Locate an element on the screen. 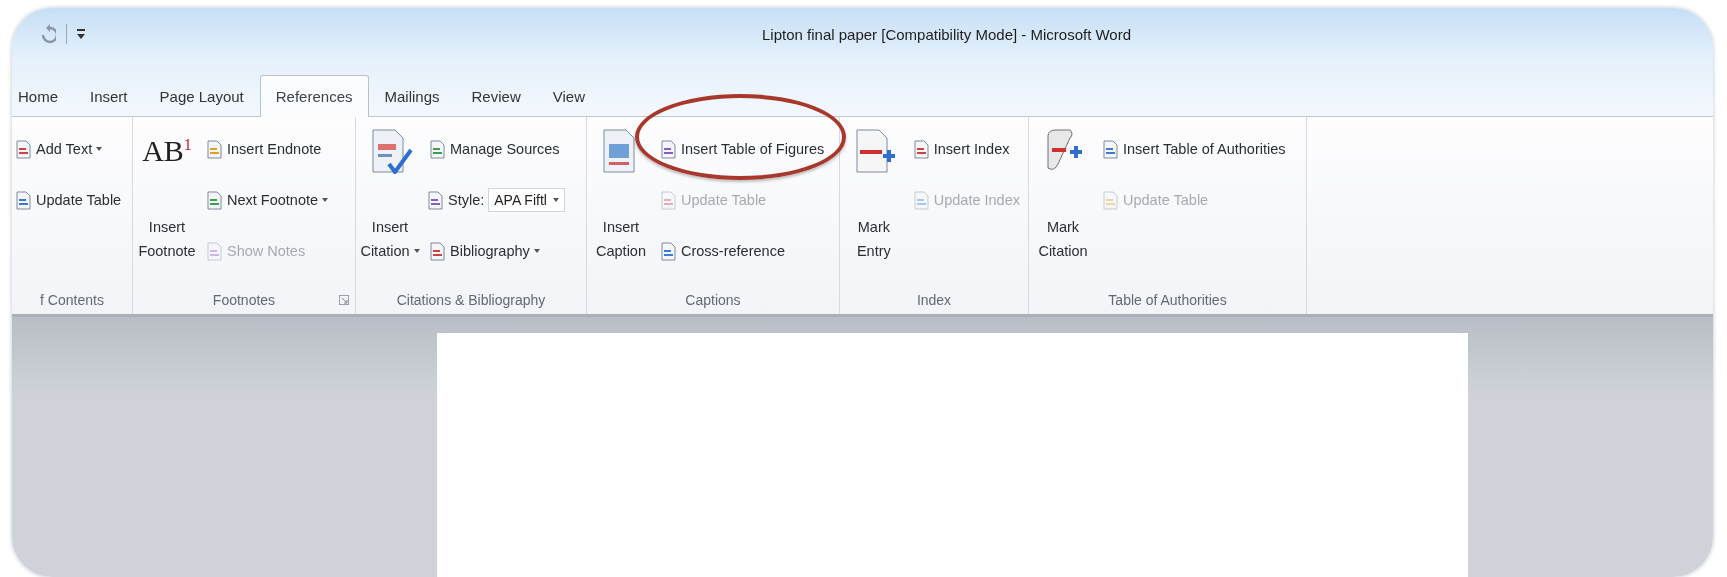 The image size is (1727, 577). window-title: Lipton final paper [Compatibility Mode] - Microsoft Word is located at coordinates (947, 34).